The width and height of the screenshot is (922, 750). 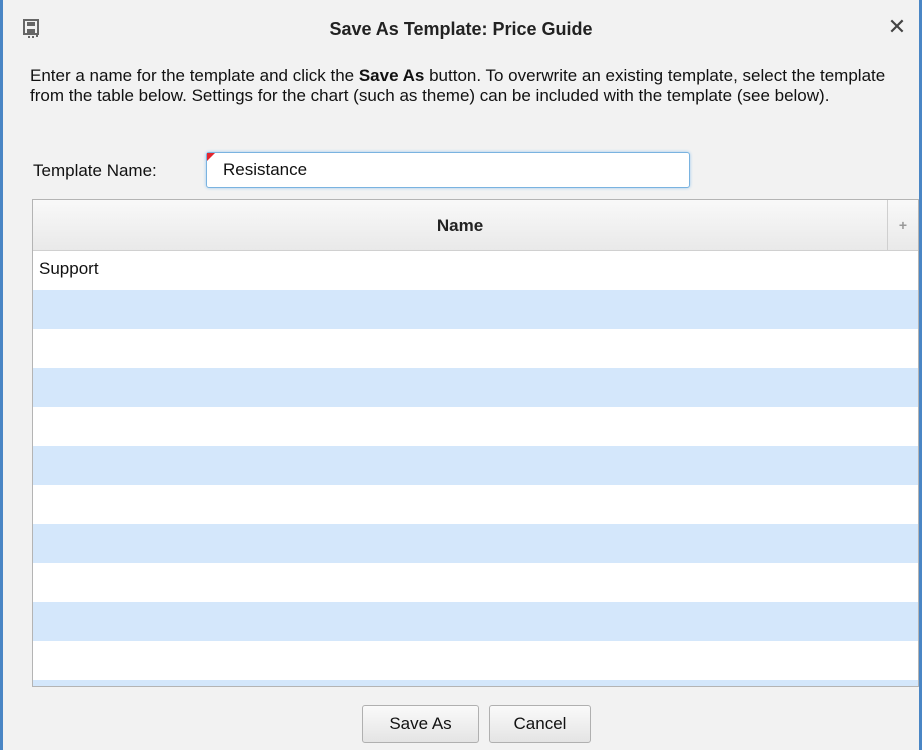 What do you see at coordinates (540, 724) in the screenshot?
I see `cancel-button: Cancel` at bounding box center [540, 724].